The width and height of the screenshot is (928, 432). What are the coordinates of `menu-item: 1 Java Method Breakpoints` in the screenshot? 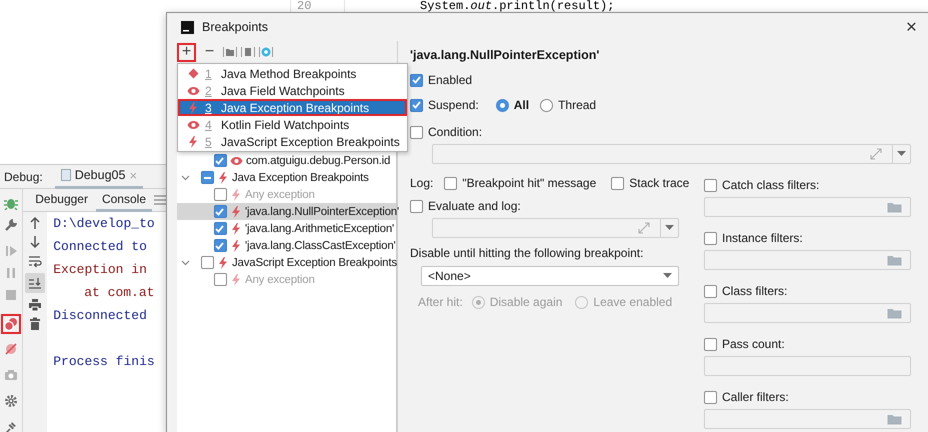 It's located at (292, 73).